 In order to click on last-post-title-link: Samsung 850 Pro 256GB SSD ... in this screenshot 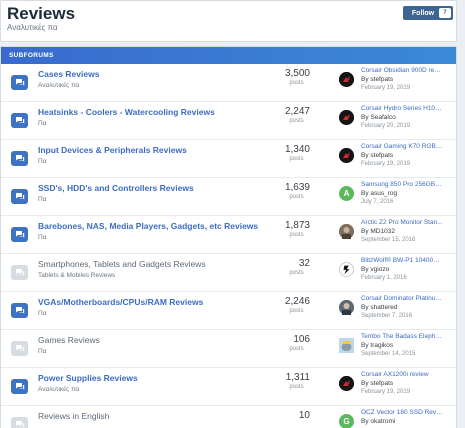, I will do `click(402, 184)`.